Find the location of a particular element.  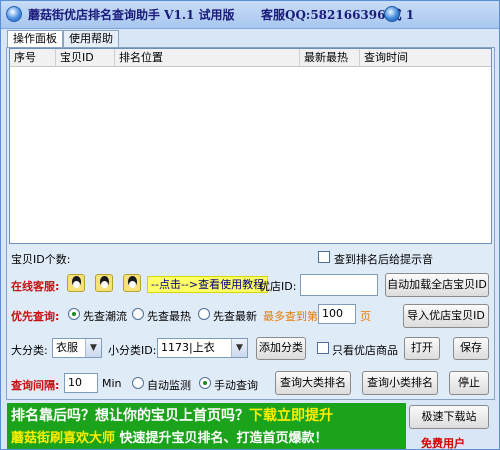

shop-id-input is located at coordinates (339, 285).